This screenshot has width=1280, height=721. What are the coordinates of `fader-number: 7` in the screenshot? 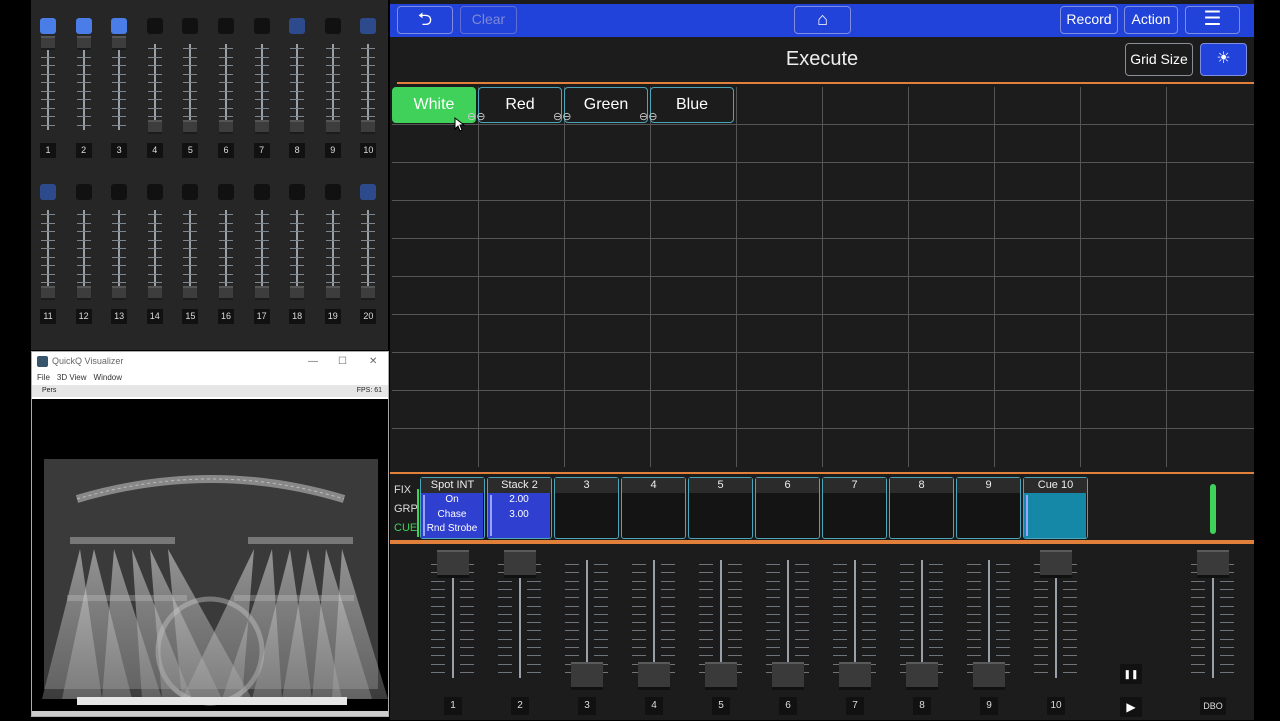 It's located at (855, 706).